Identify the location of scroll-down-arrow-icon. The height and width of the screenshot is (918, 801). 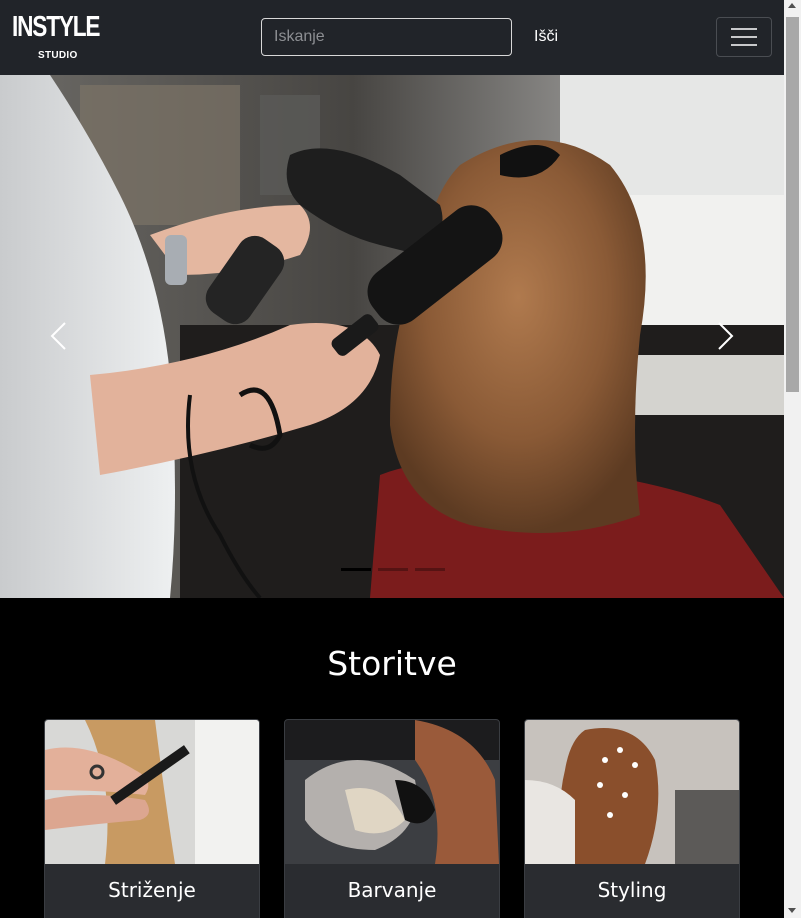
(792, 910).